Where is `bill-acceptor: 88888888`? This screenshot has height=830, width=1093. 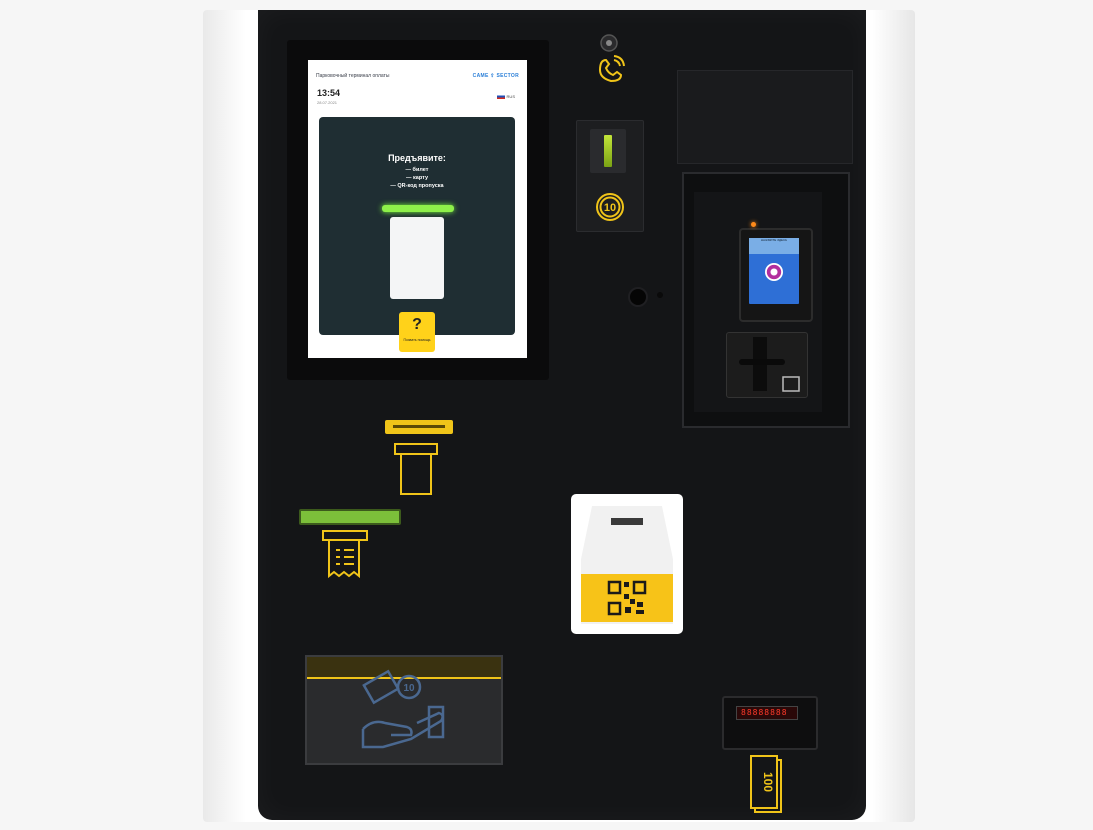 bill-acceptor: 88888888 is located at coordinates (770, 723).